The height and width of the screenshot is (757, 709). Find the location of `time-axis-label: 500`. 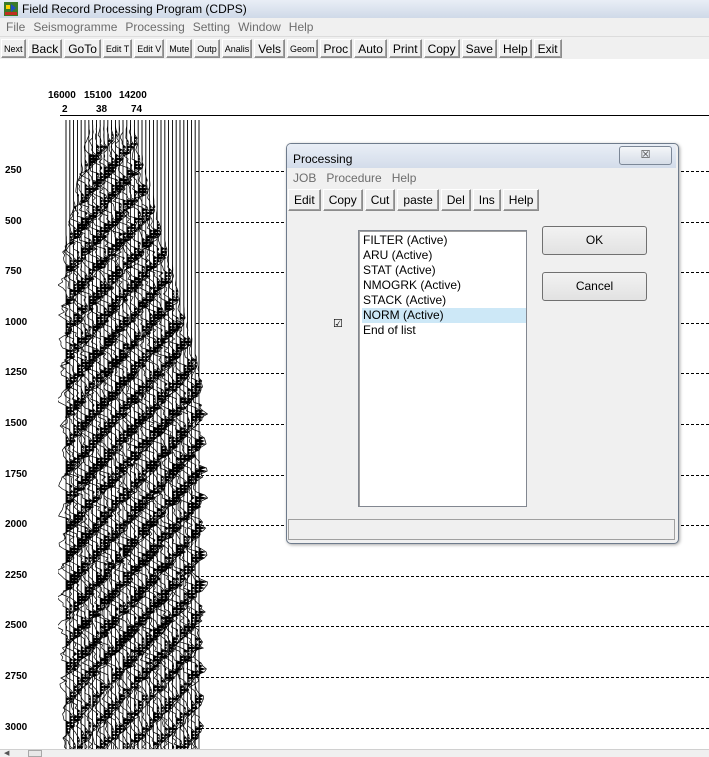

time-axis-label: 500 is located at coordinates (13, 221).